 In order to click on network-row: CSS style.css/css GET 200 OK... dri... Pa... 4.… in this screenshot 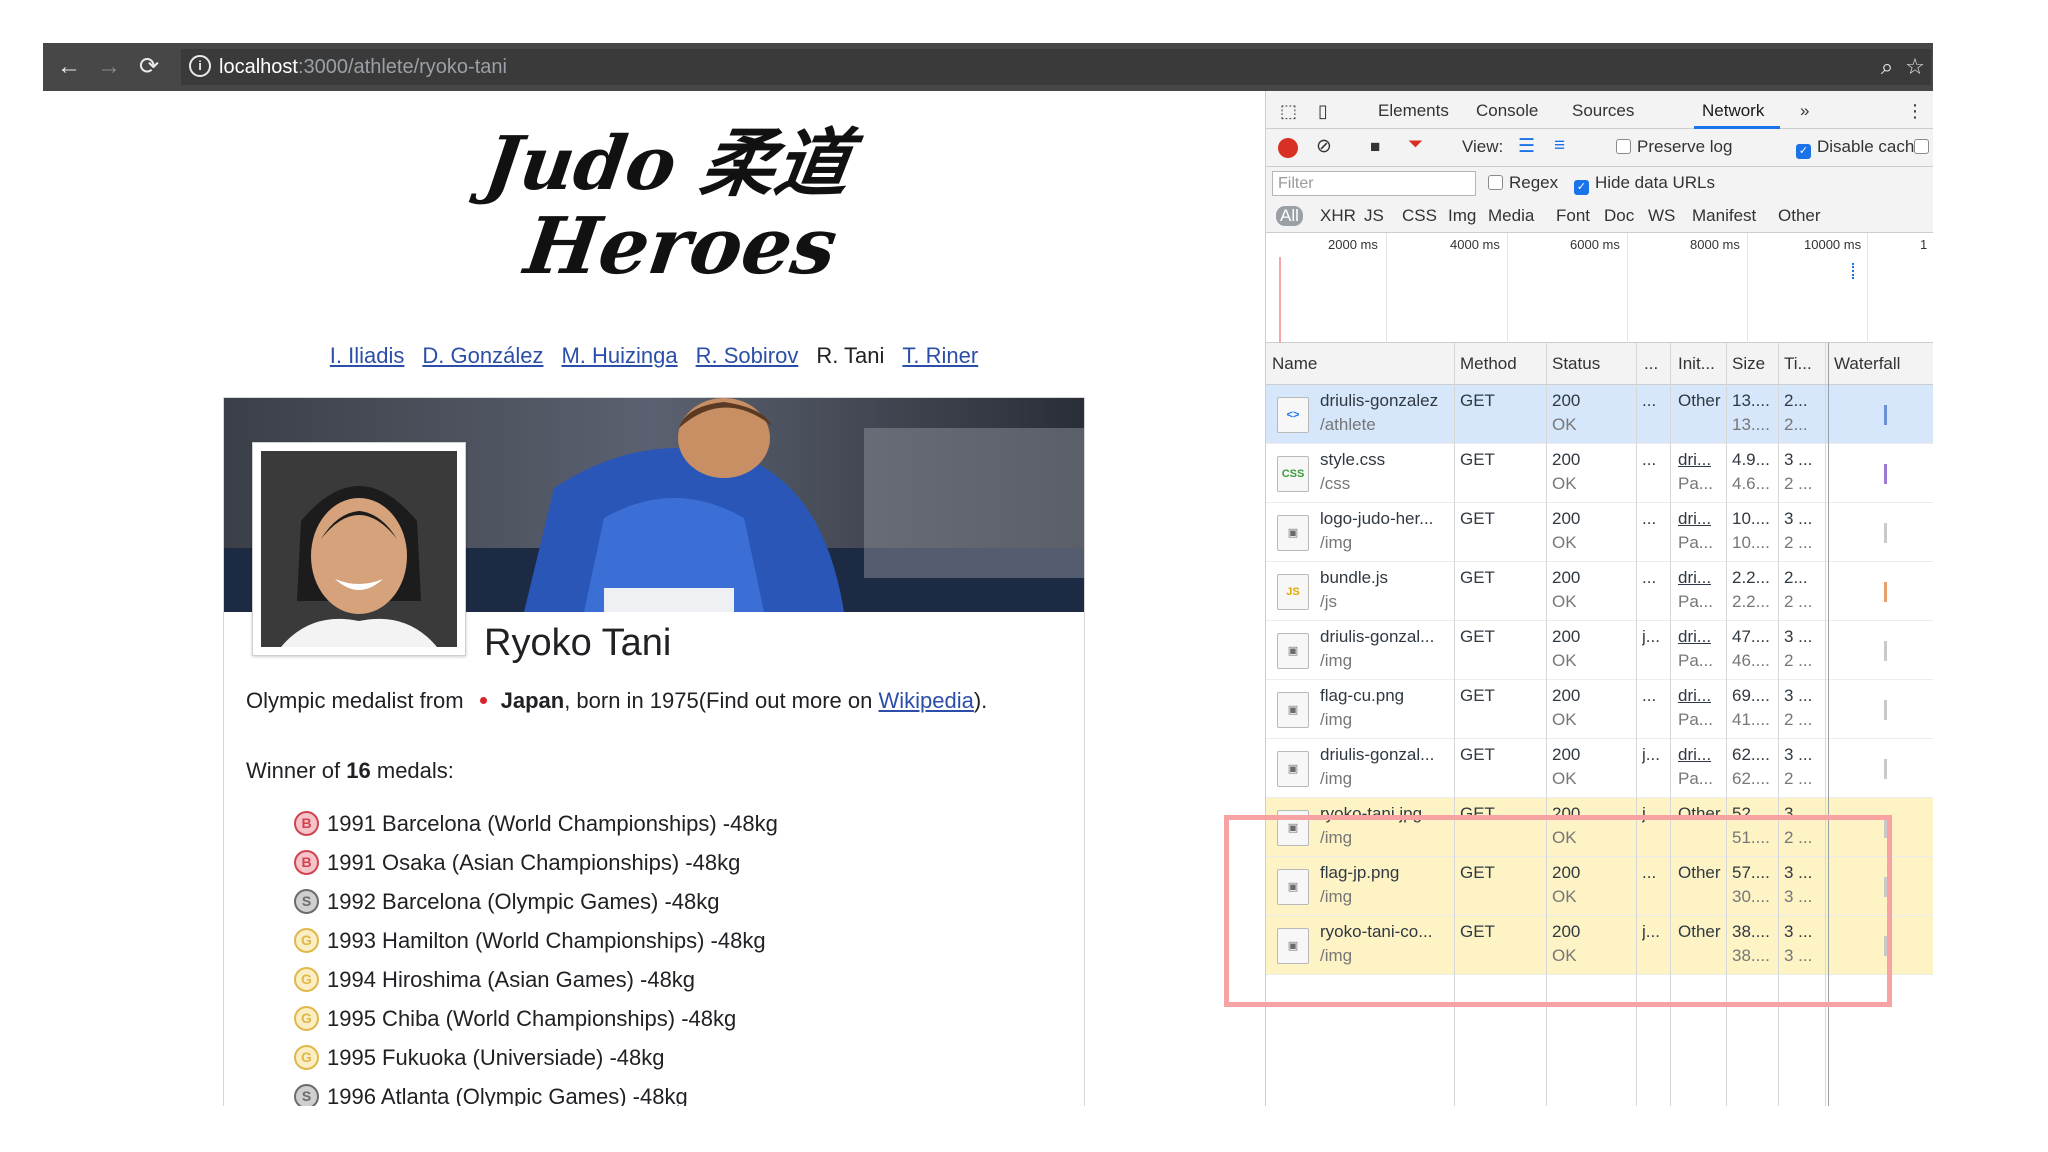, I will do `click(1599, 473)`.